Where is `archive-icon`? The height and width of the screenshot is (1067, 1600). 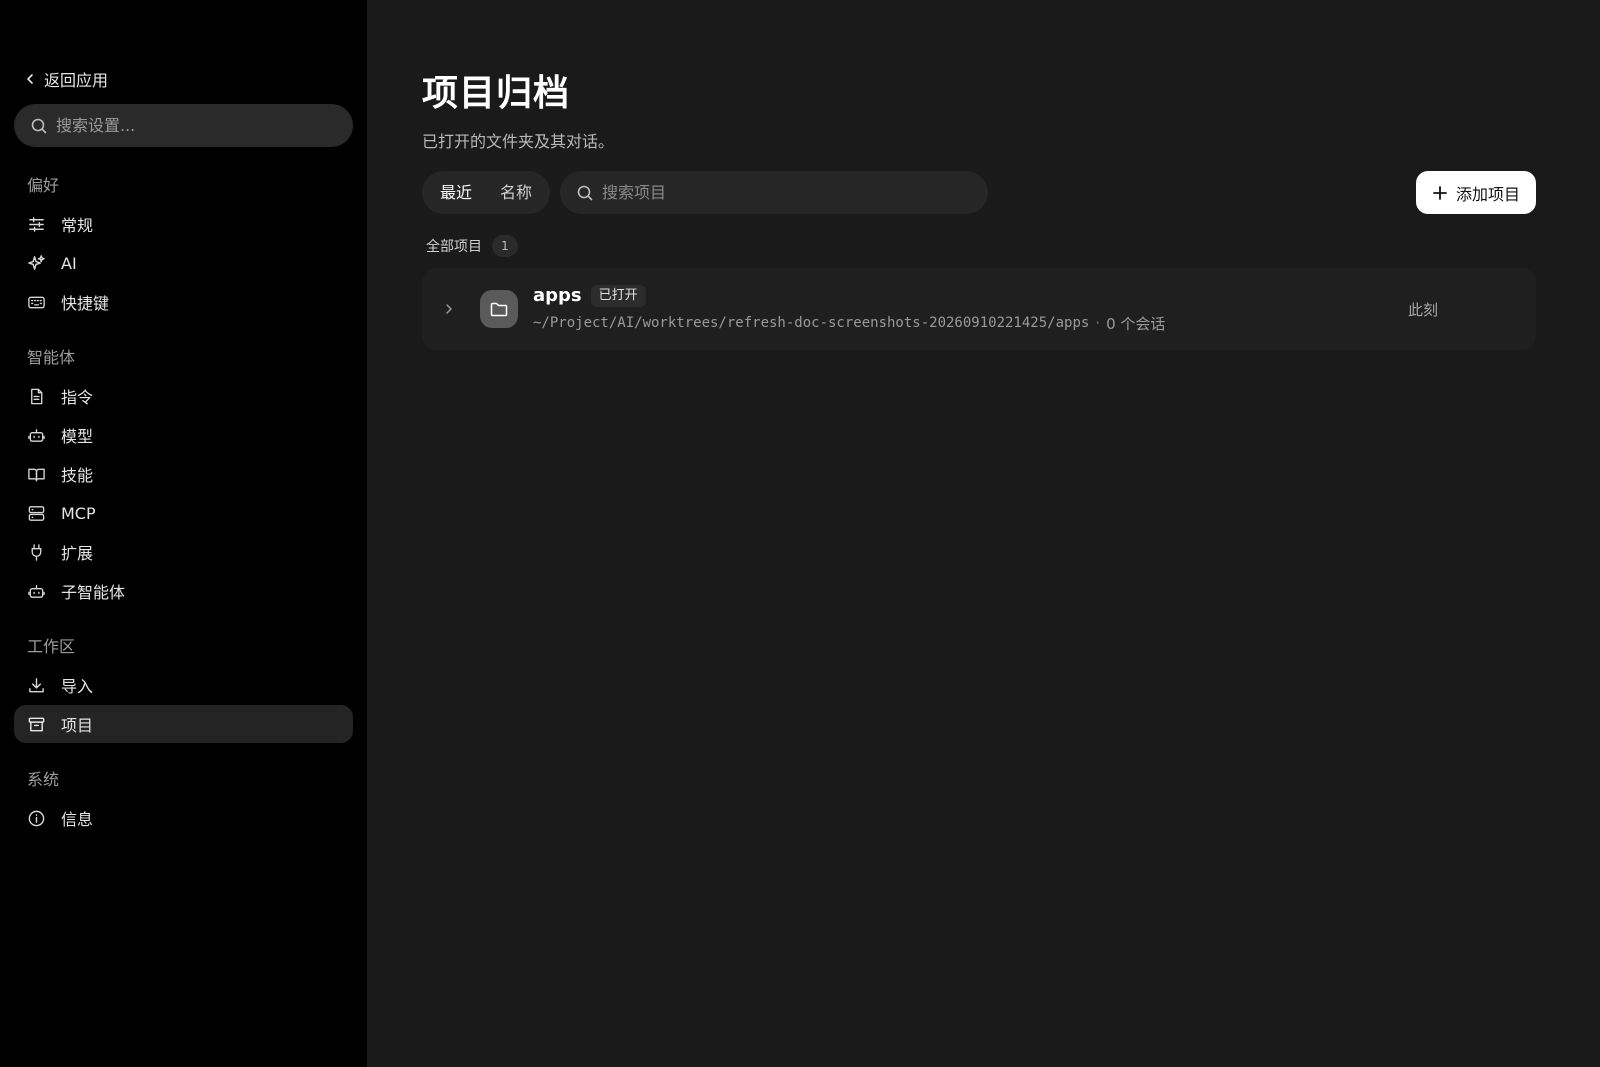
archive-icon is located at coordinates (36, 724).